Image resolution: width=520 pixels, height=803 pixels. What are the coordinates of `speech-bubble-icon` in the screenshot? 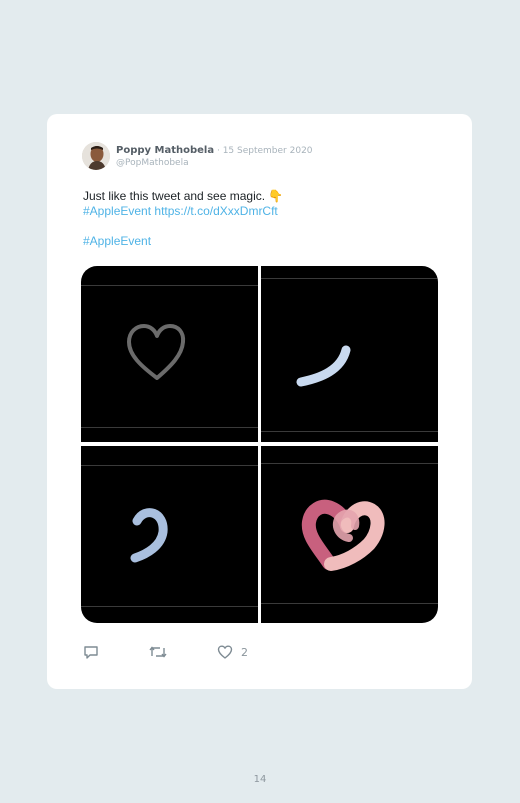 It's located at (91, 652).